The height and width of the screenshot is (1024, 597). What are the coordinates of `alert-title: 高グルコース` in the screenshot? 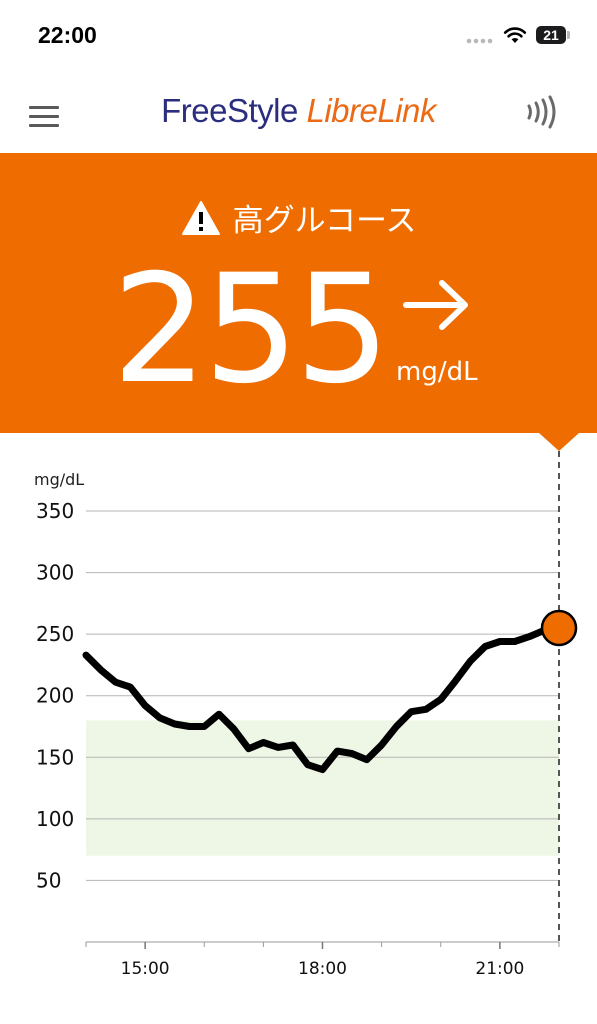 It's located at (324, 221).